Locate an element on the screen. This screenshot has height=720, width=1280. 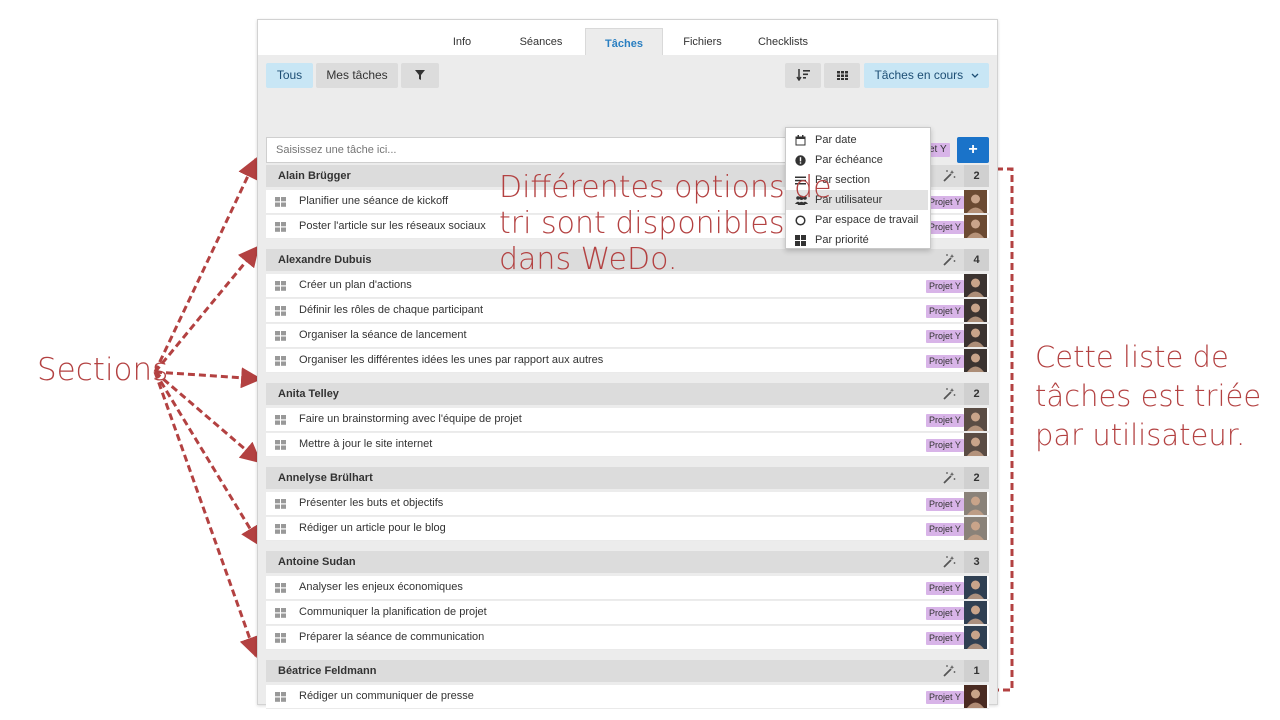
task-name: Définir les rôles de chaque participant is located at coordinates (391, 310).